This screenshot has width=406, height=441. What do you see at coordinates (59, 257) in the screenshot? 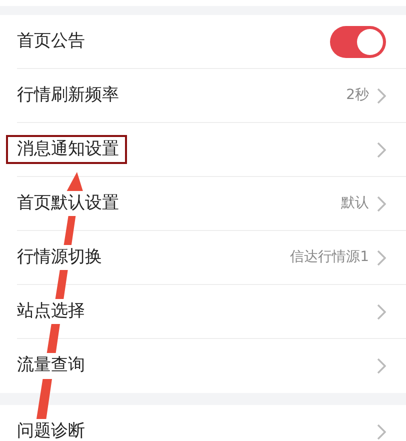
I see `setting-label: 行情源切换` at bounding box center [59, 257].